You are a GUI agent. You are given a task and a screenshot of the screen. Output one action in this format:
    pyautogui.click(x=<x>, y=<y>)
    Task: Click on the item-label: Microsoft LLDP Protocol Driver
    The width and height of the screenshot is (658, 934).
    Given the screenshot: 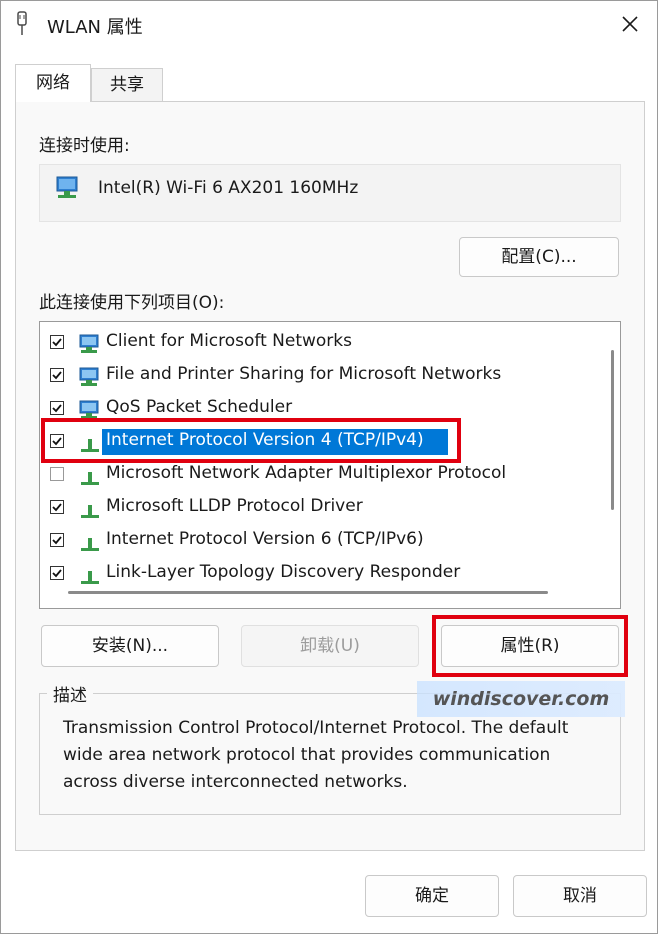 What is the action you would take?
    pyautogui.click(x=234, y=506)
    